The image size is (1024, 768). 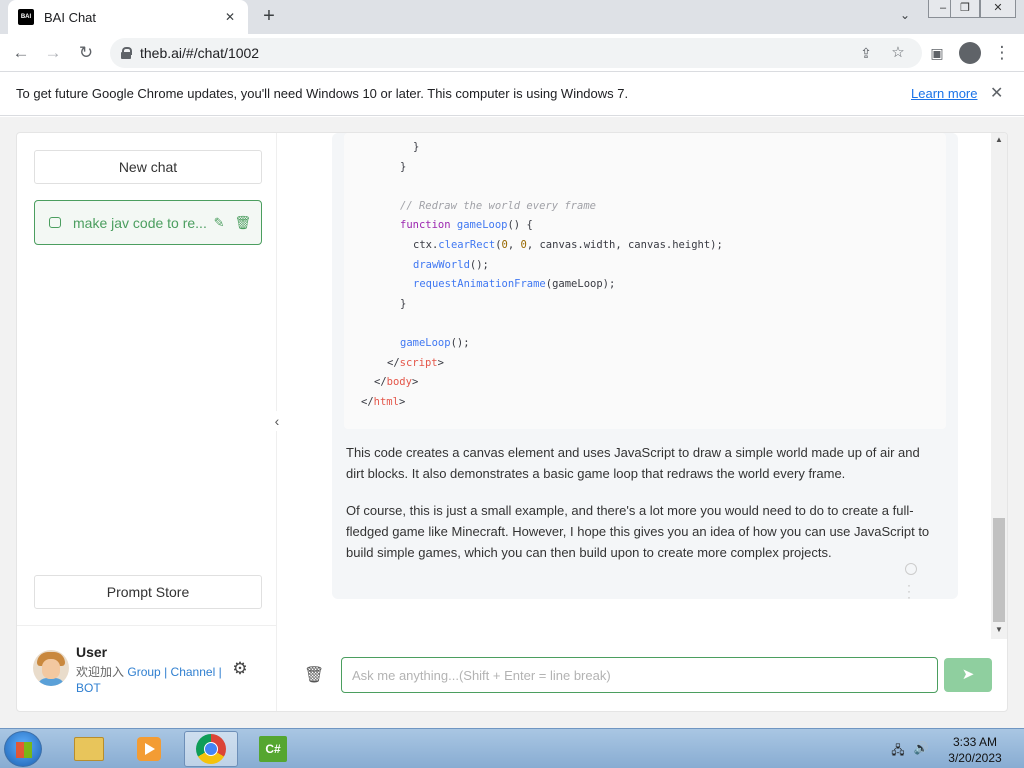 I want to click on send-icon: ➤, so click(x=968, y=674).